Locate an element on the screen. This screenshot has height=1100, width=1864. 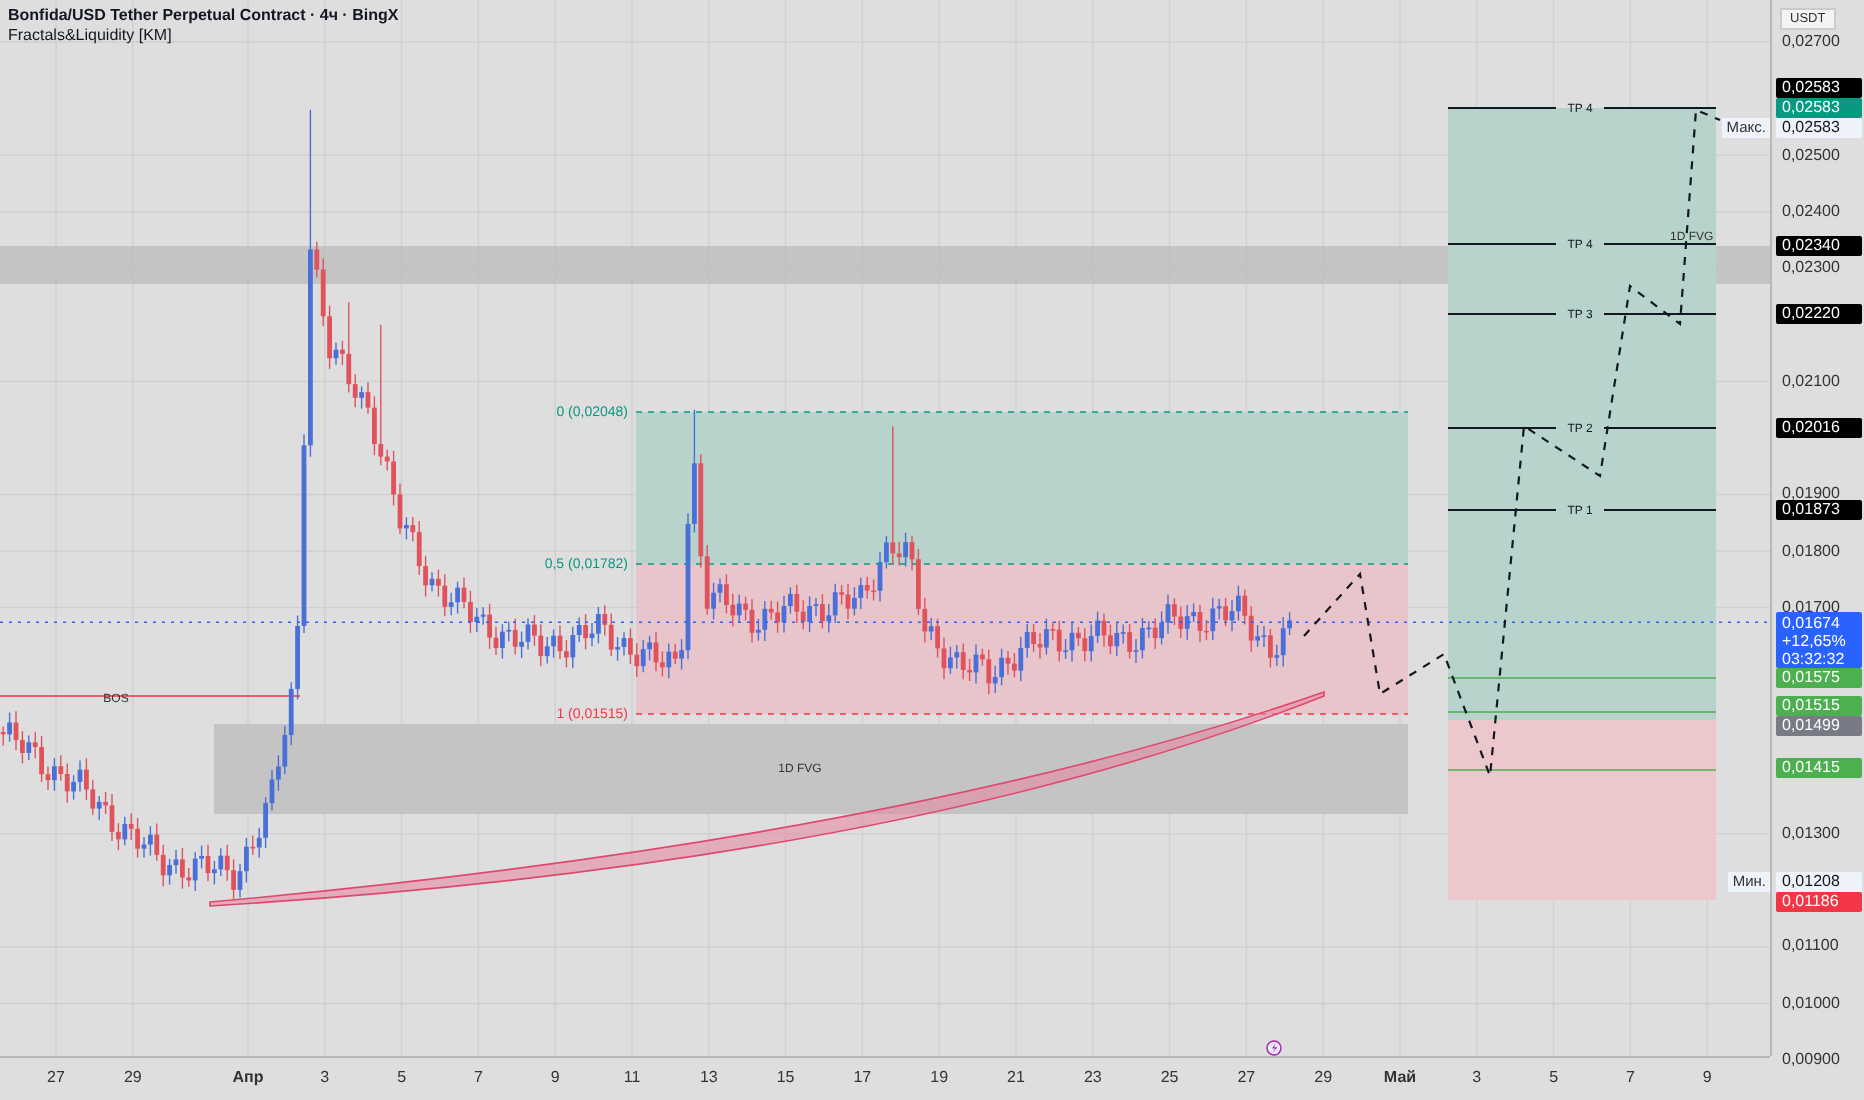
price-tick: 0,00900 is located at coordinates (1811, 1060).